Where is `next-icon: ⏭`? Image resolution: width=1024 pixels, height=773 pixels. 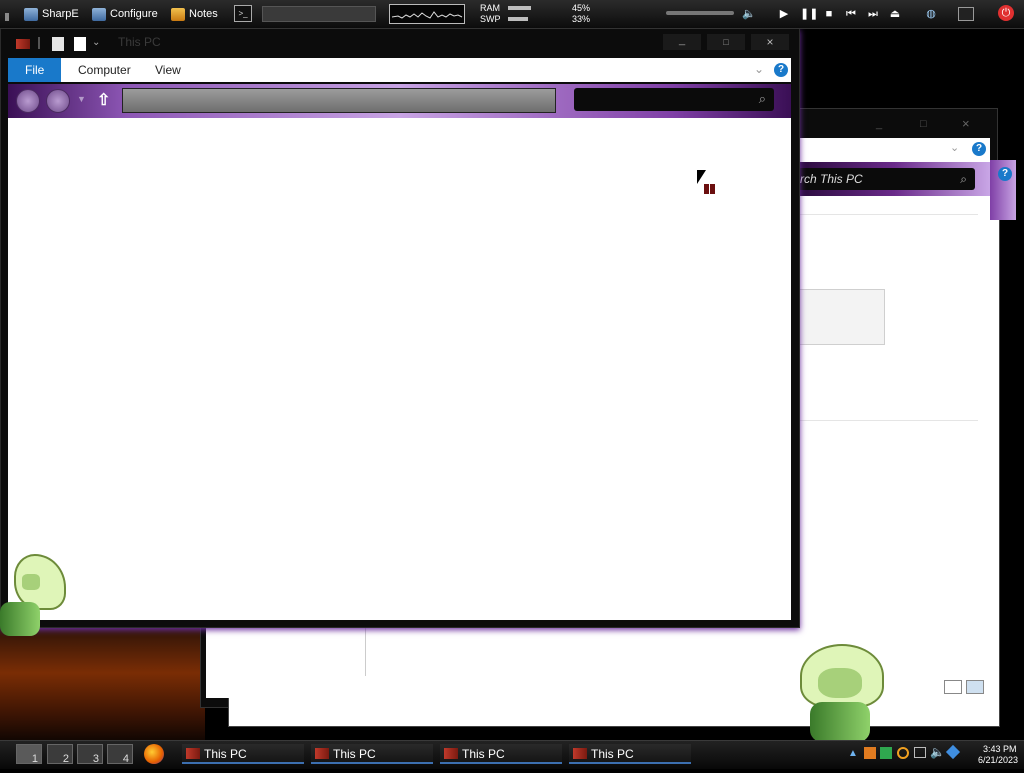
next-icon: ⏭ is located at coordinates (873, 14).